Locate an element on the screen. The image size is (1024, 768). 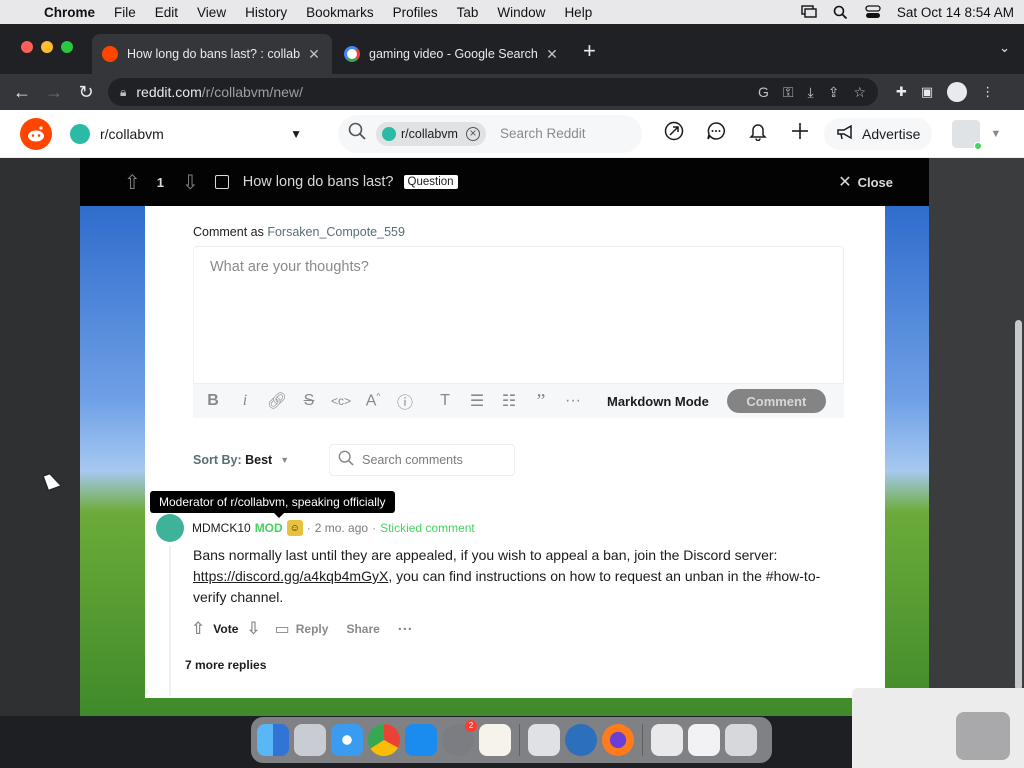
textedit-icon is located at coordinates (495, 740).